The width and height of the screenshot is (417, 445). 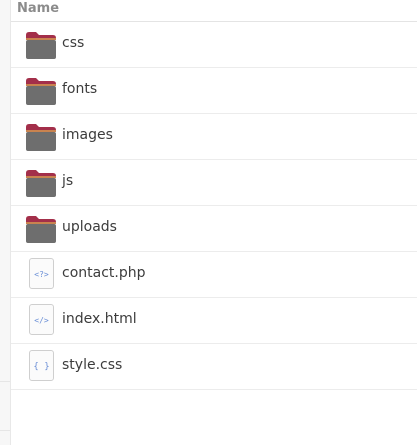 I want to click on list-item-folder-js: js, so click(x=214, y=183).